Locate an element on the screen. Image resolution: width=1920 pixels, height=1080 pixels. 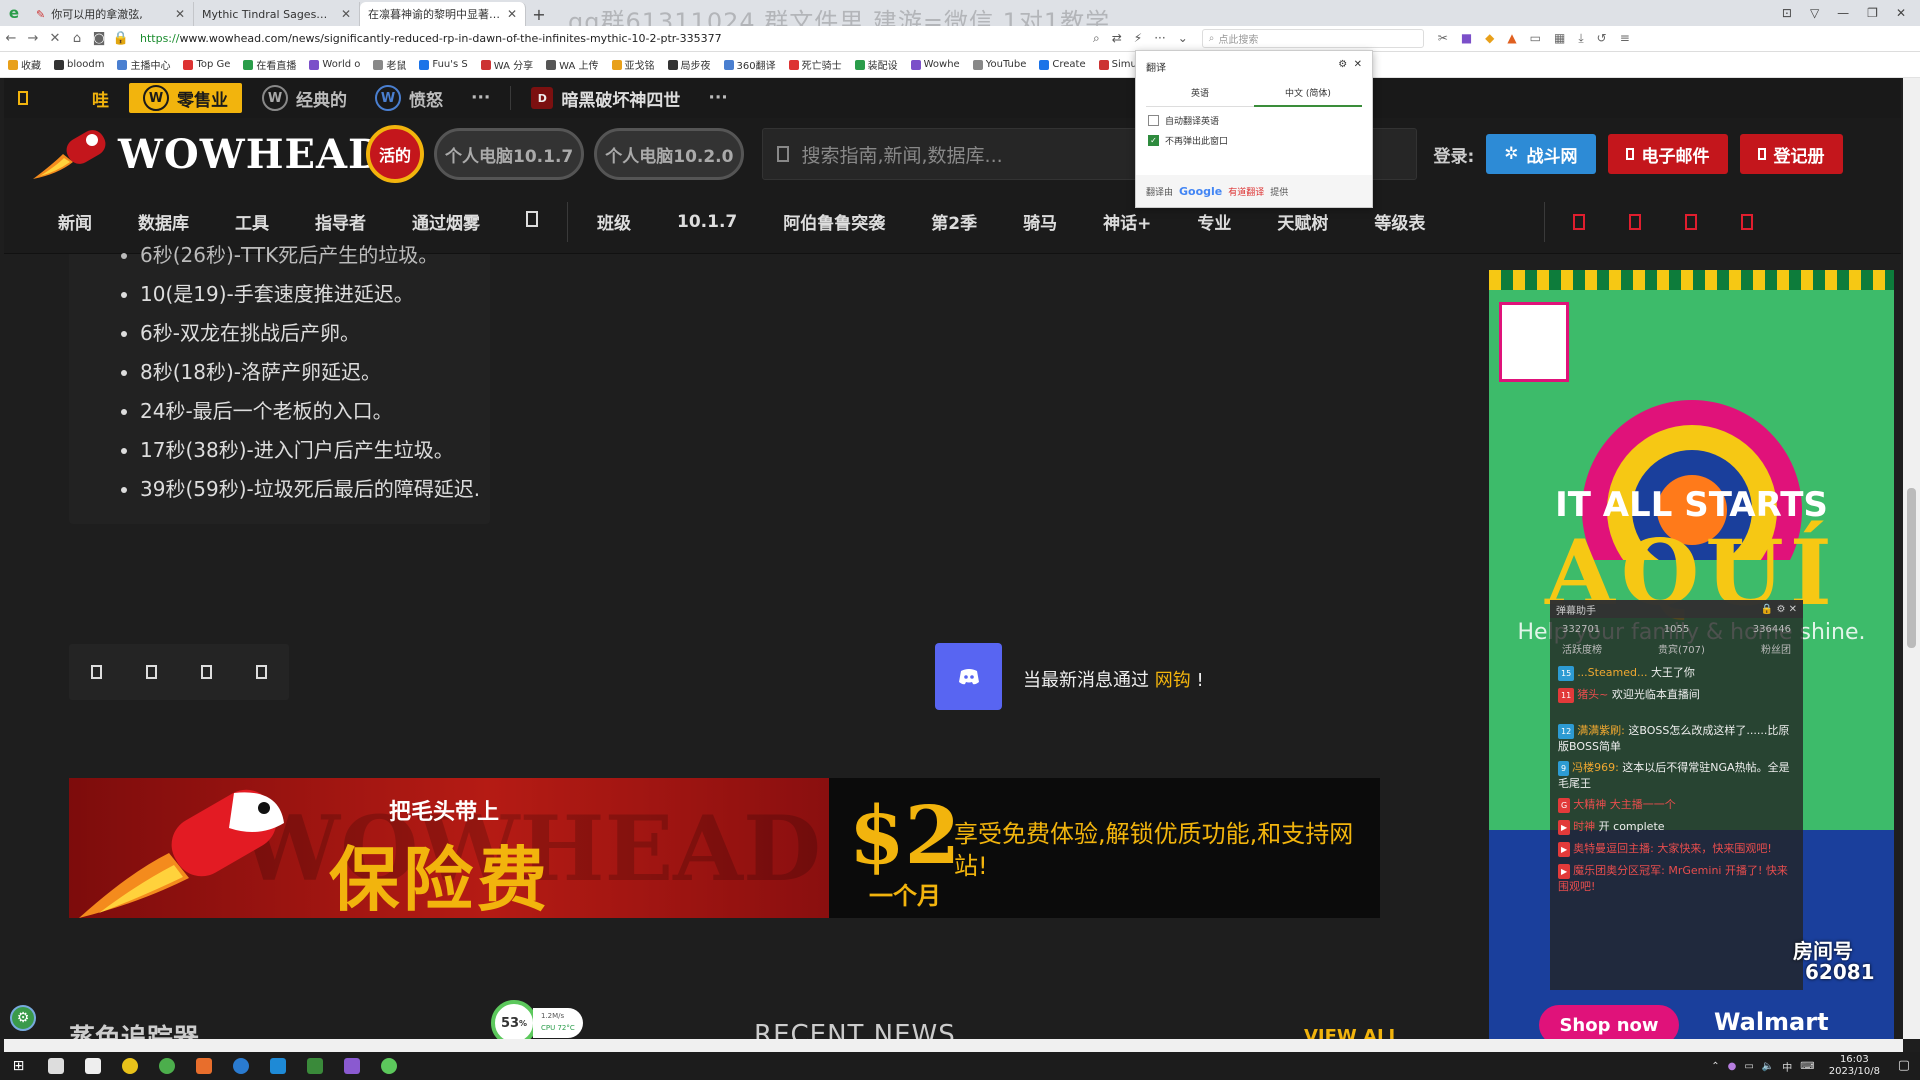
download-icon: ⤓ is located at coordinates (1580, 38).